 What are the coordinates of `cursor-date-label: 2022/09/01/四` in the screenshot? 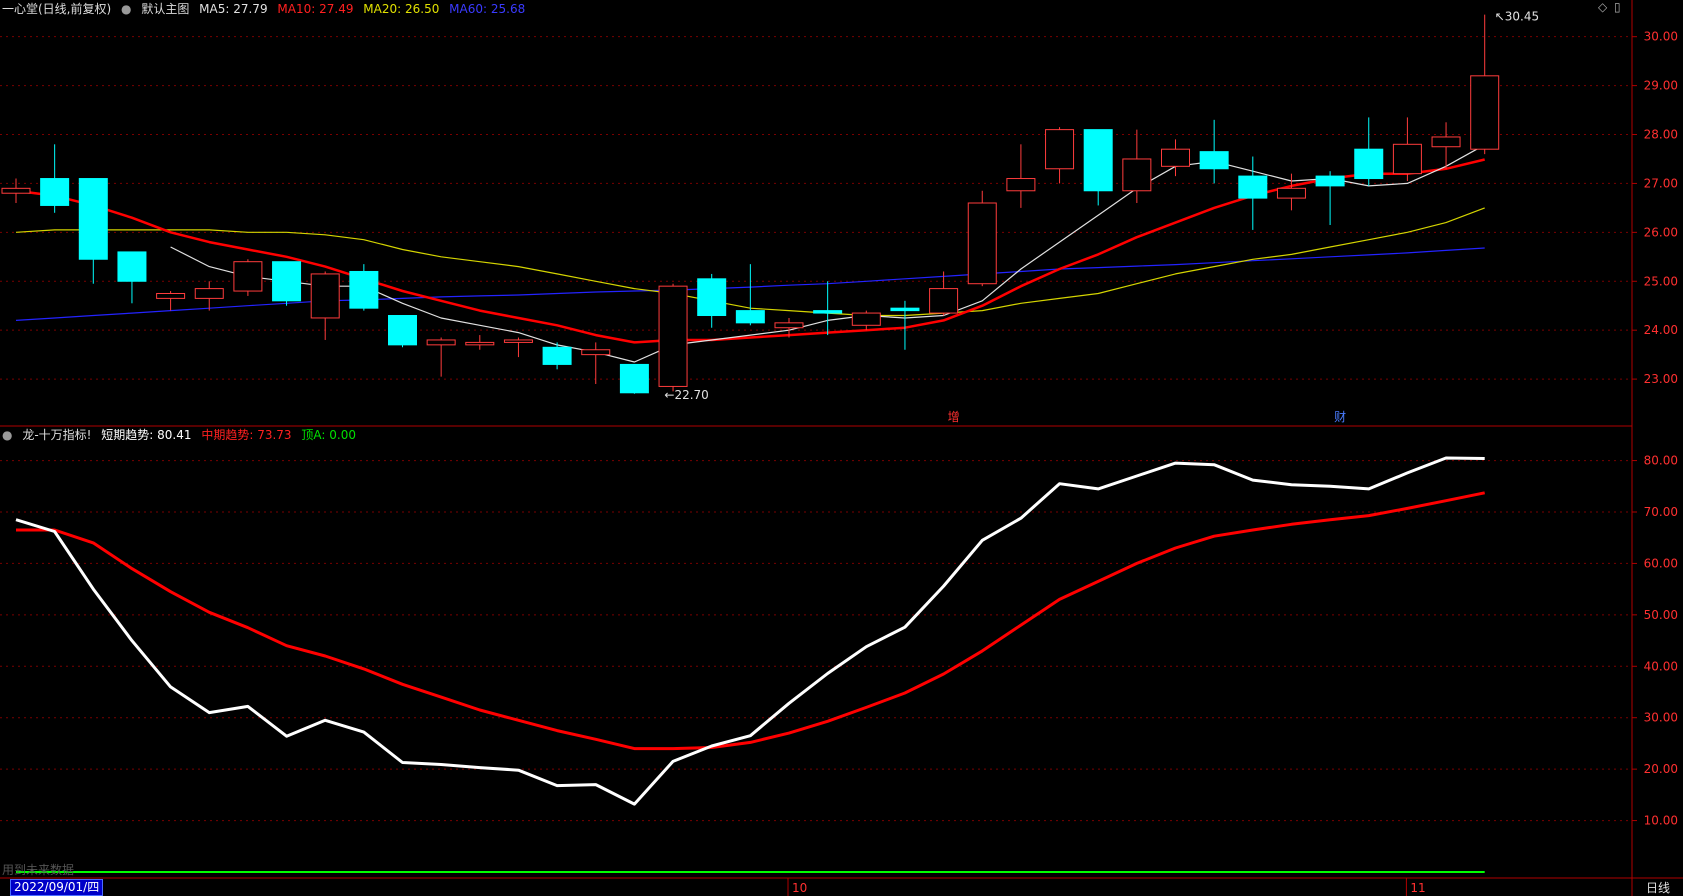 It's located at (57, 887).